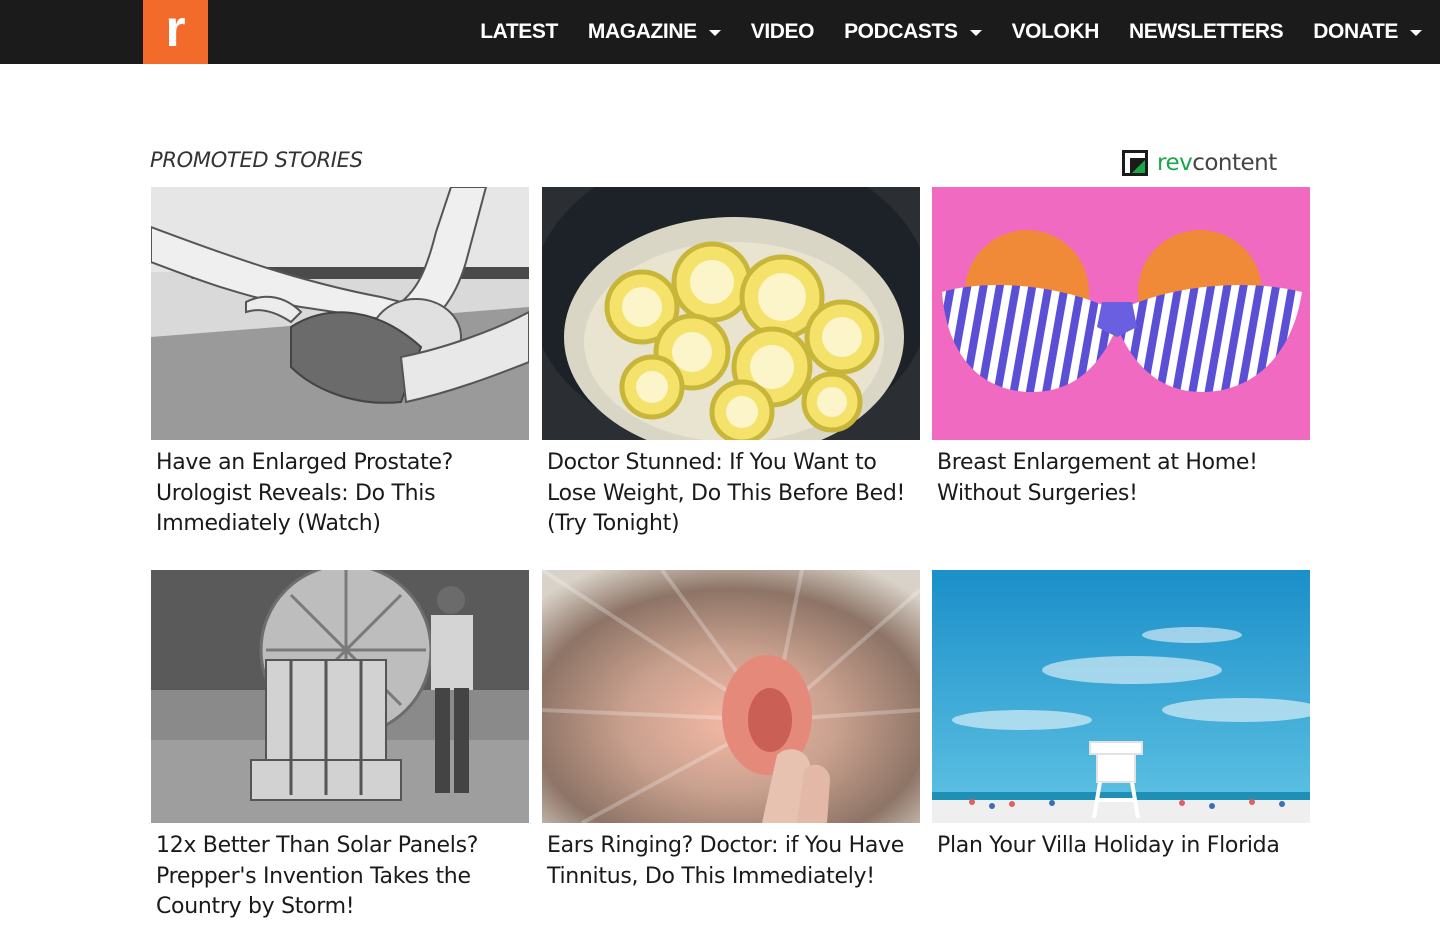 Image resolution: width=1440 pixels, height=932 pixels. I want to click on nav-latest-label: LATEST, so click(519, 31).